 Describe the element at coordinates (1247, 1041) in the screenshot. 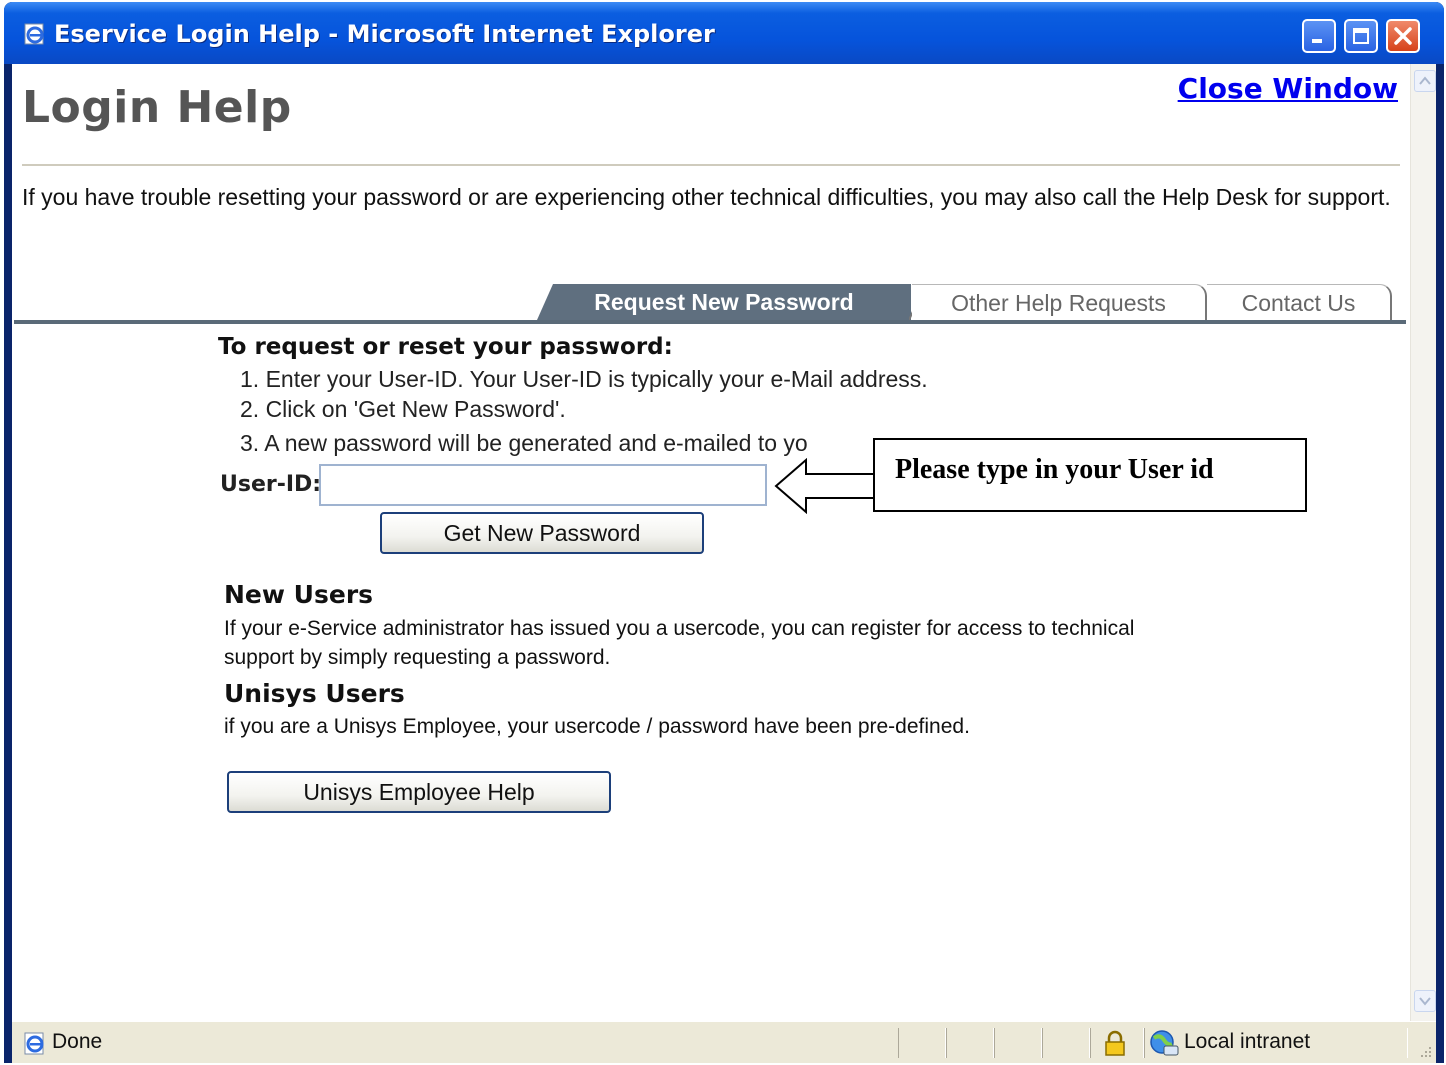

I see `security-zone-text: Local intranet` at that location.